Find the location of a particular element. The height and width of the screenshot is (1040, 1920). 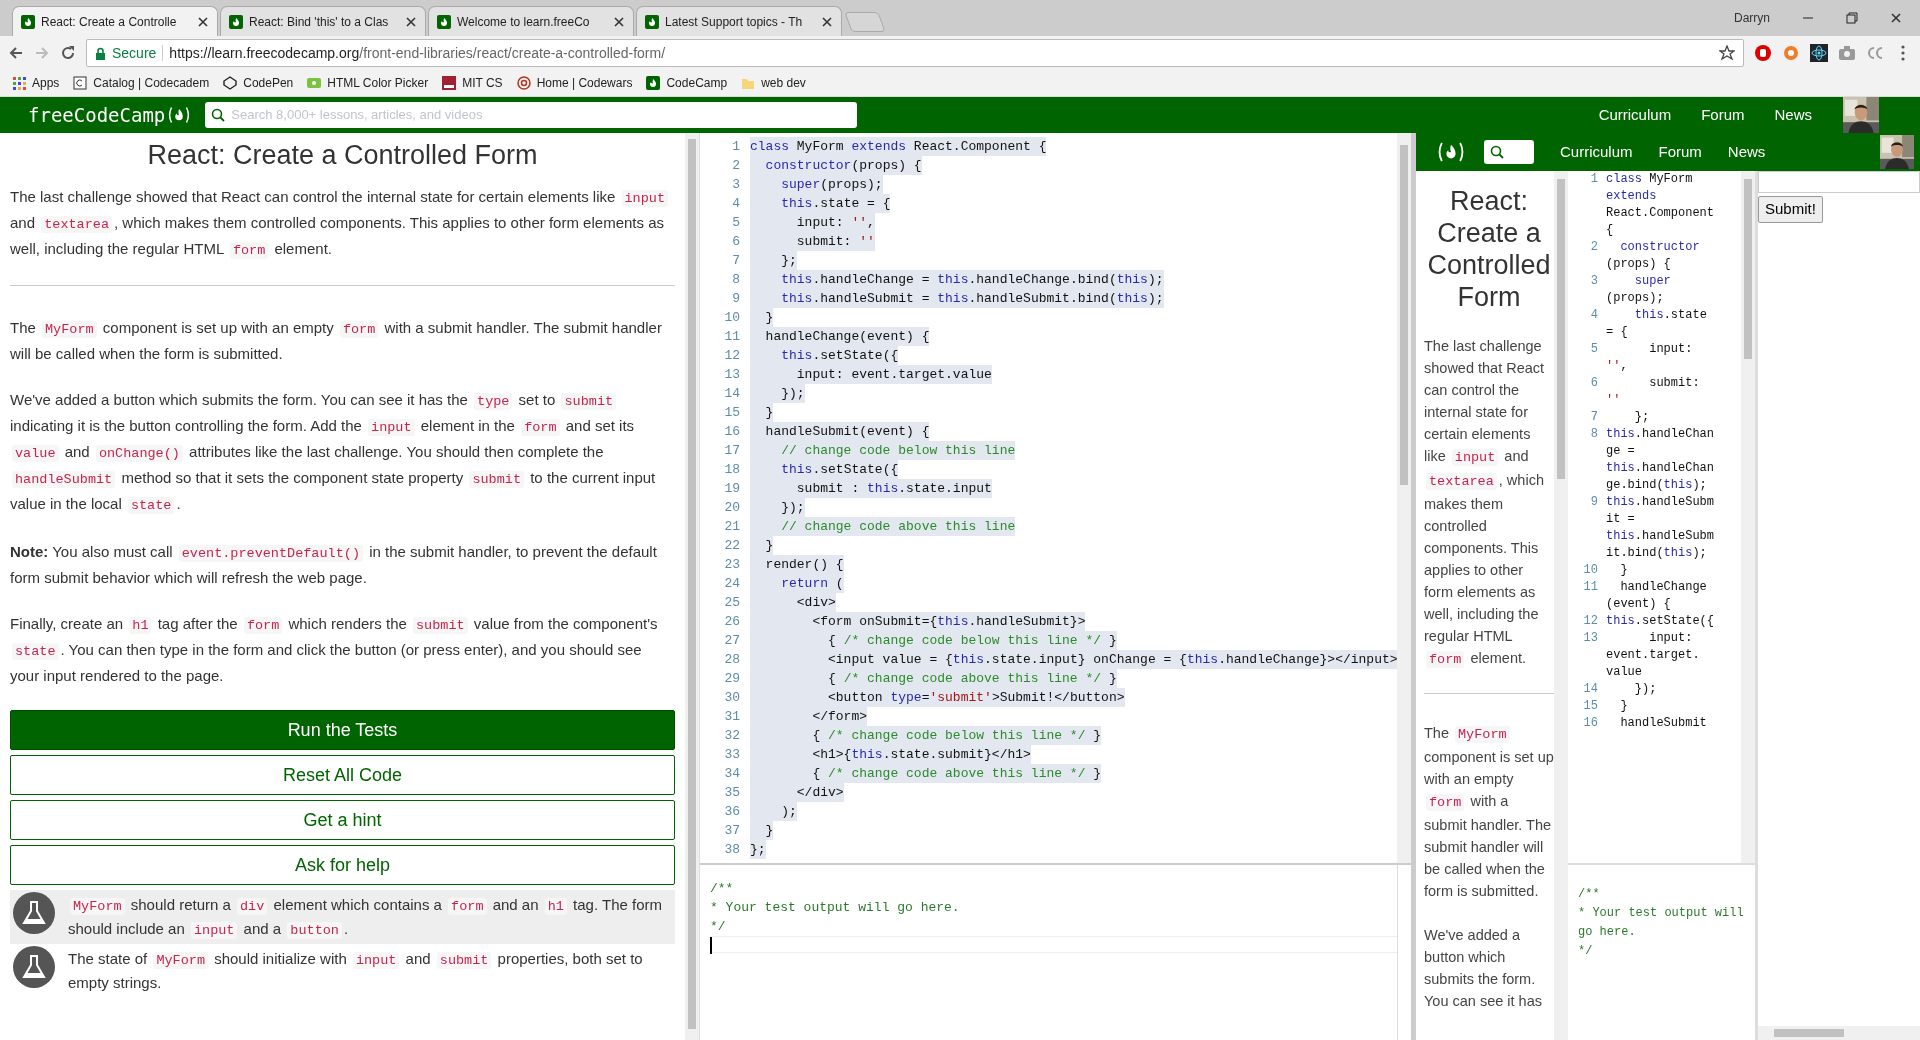

code-line: constructor (props) { is located at coordinates (1653, 256).